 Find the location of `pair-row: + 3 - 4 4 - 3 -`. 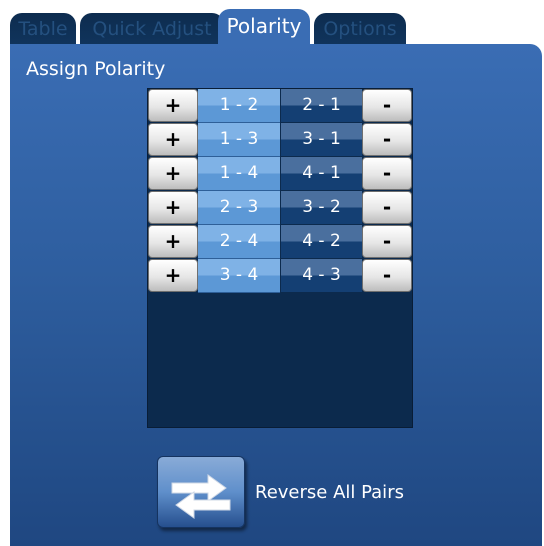

pair-row: + 3 - 4 4 - 3 - is located at coordinates (280, 276).